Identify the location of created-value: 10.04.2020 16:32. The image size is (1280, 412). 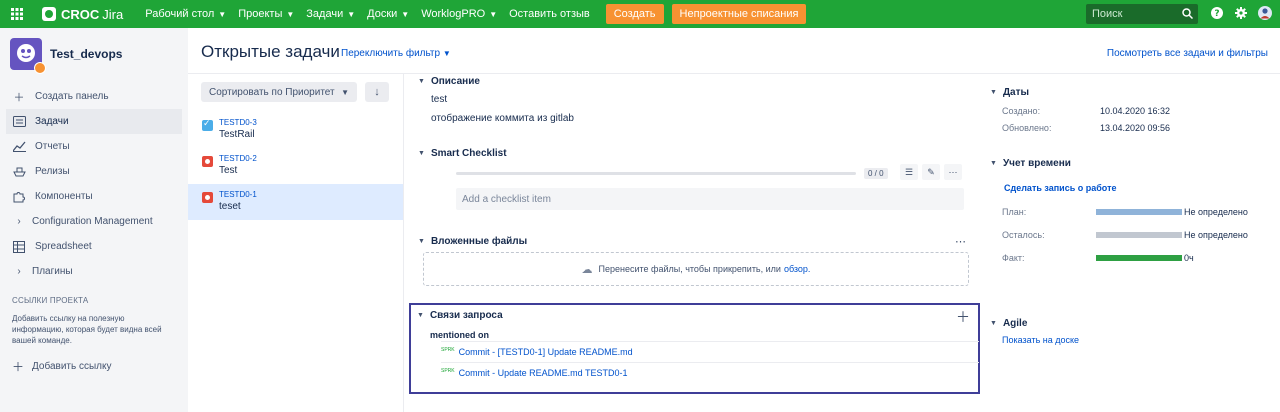
(1135, 111).